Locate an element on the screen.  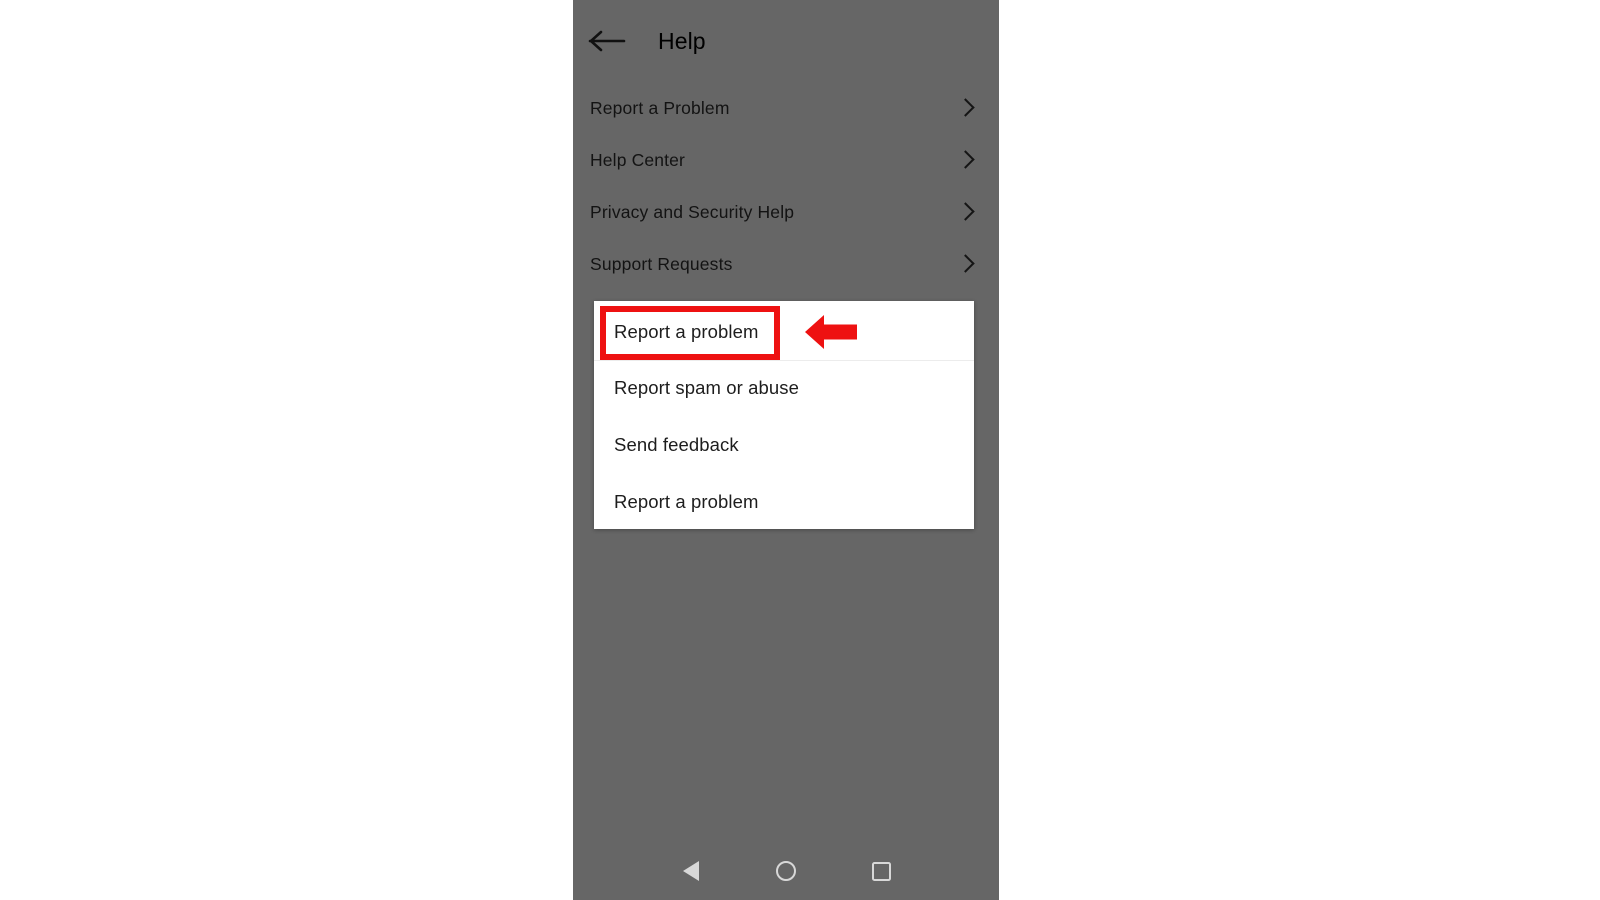
nav-home-button is located at coordinates (786, 871).